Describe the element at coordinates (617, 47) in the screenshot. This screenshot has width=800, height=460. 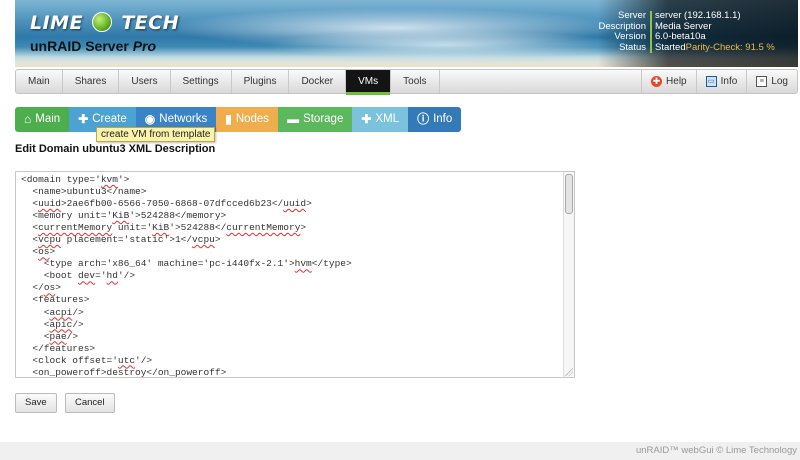
I see `server-info-key: Status` at that location.